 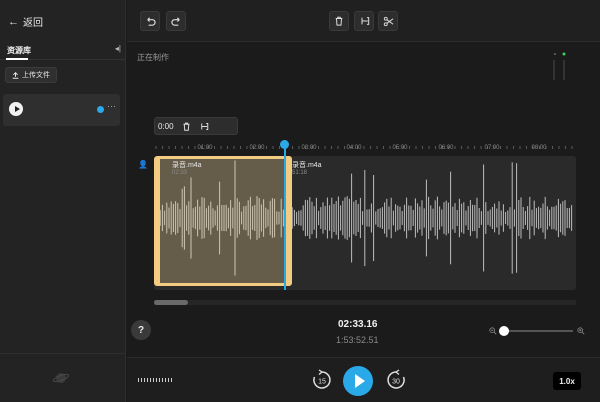 I want to click on tick-label: 06:00, so click(x=446, y=148).